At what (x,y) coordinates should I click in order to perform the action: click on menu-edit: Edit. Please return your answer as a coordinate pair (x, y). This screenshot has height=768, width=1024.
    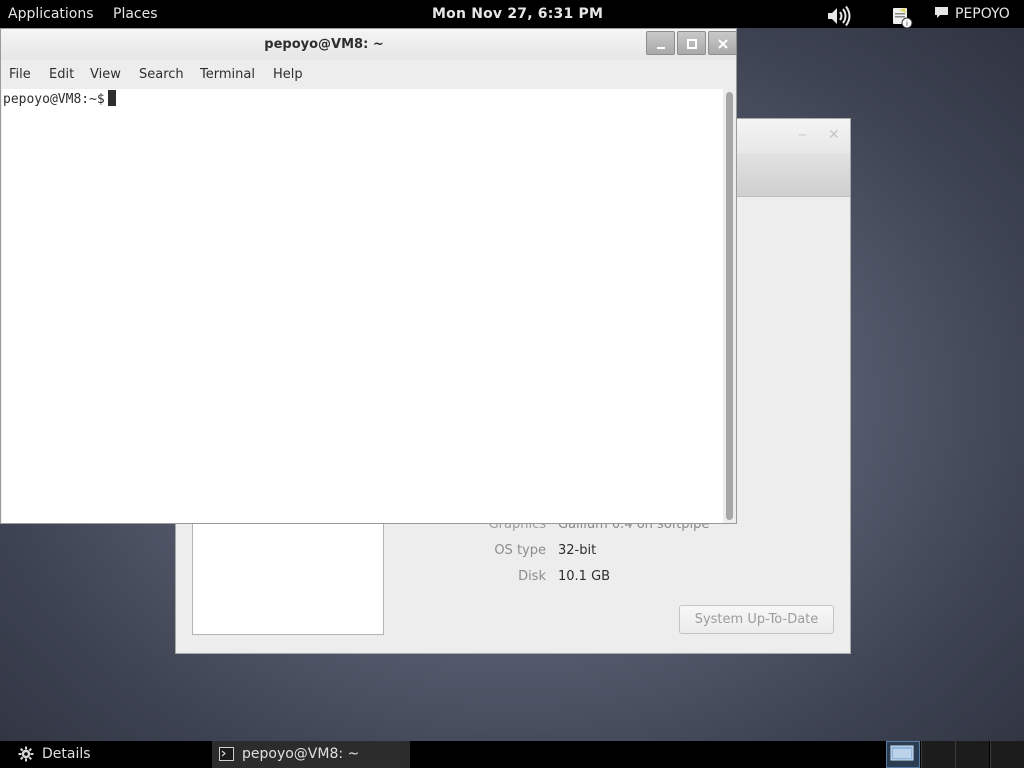
    Looking at the image, I should click on (61, 74).